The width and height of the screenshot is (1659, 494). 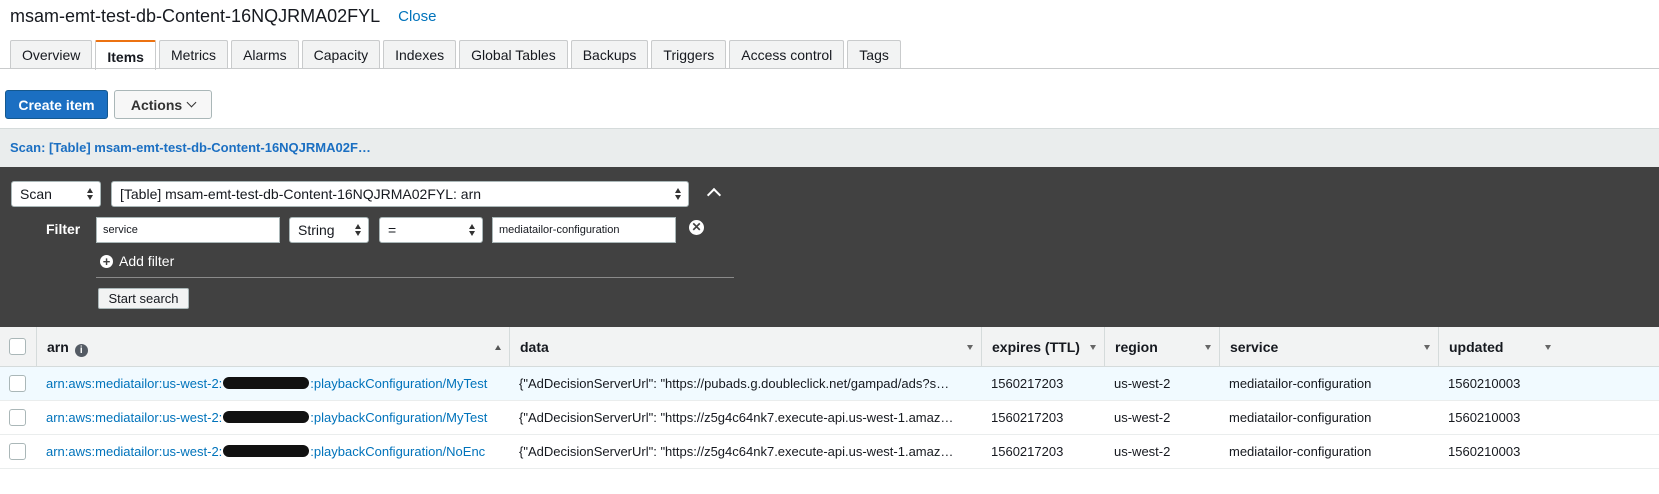 What do you see at coordinates (787, 54) in the screenshot?
I see `tab-access-control: Access control` at bounding box center [787, 54].